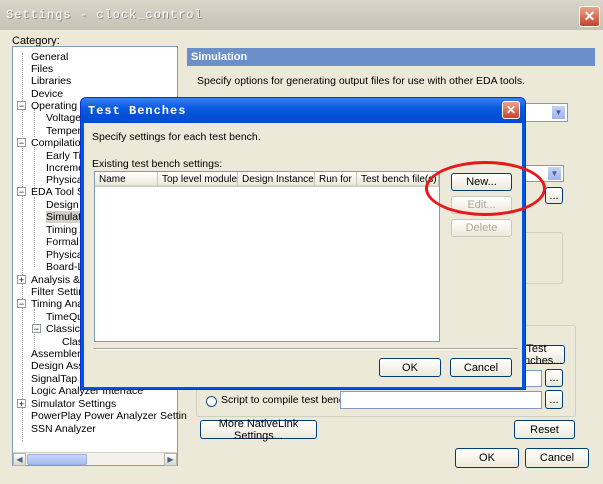 The height and width of the screenshot is (484, 603). What do you see at coordinates (58, 379) in the screenshot?
I see `tree-item-signaltap: SignalTap II` at bounding box center [58, 379].